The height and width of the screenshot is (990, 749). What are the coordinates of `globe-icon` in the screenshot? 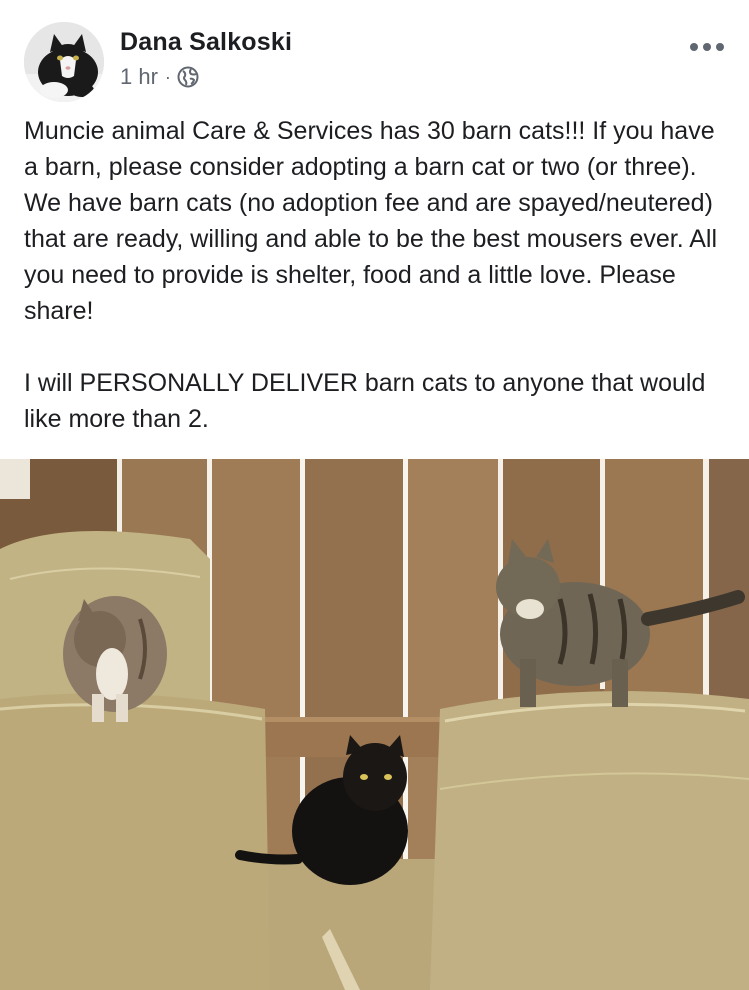 It's located at (188, 77).